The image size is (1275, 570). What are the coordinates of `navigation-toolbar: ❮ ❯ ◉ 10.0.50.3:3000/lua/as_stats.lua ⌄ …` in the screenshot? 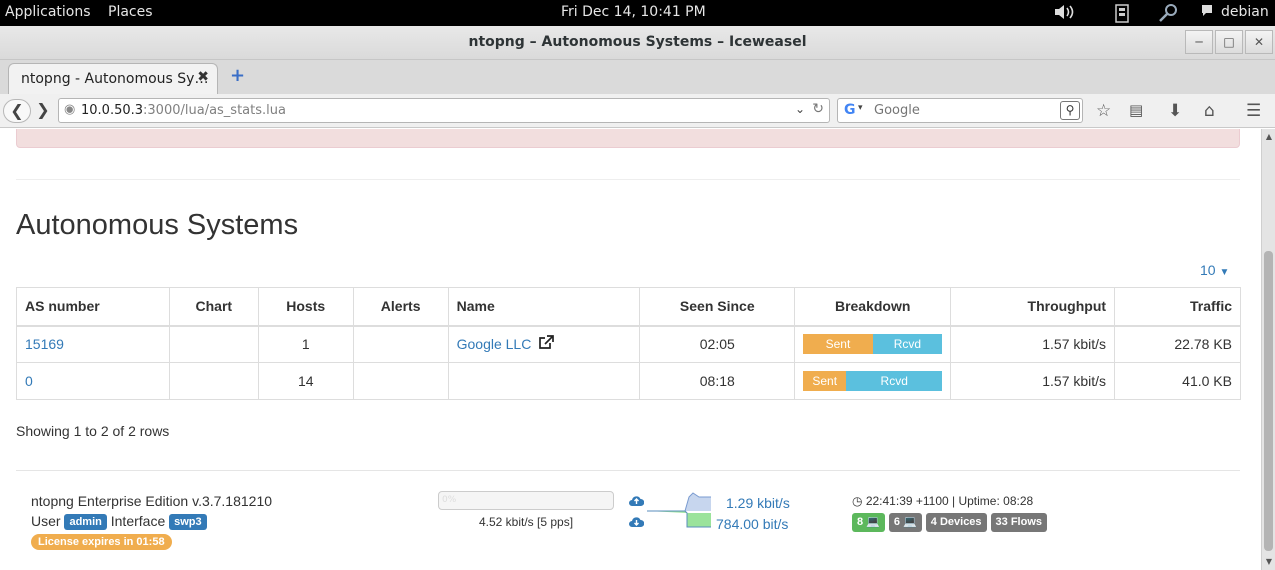 It's located at (637, 111).